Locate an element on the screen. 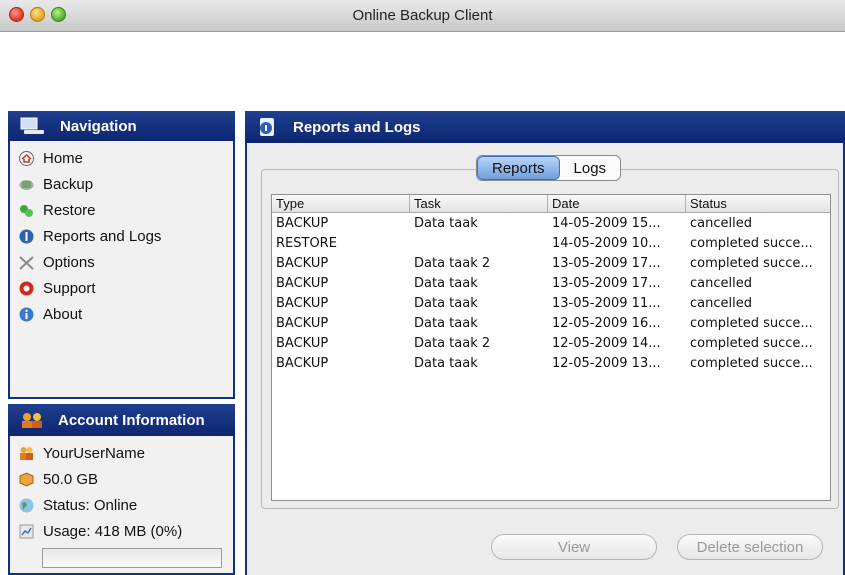 The width and height of the screenshot is (845, 575). delete-selection-button: Delete selection is located at coordinates (750, 547).